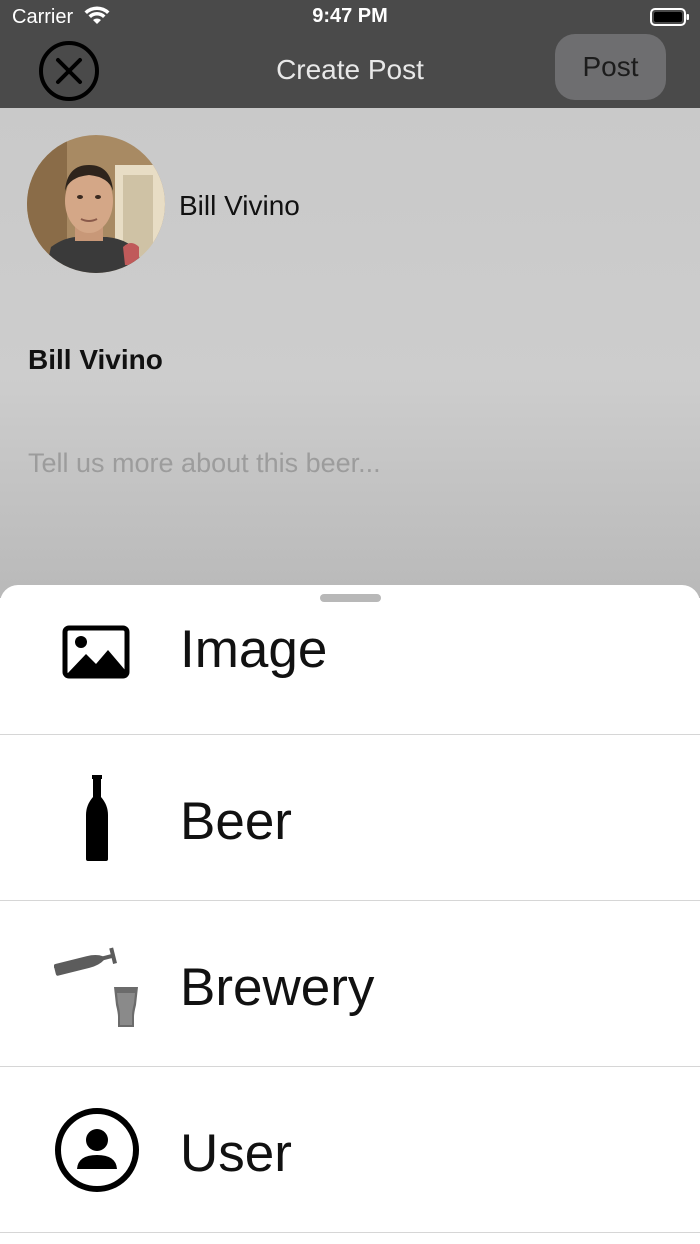 Image resolution: width=700 pixels, height=1244 pixels. What do you see at coordinates (97, 1150) in the screenshot?
I see `user-circle-icon` at bounding box center [97, 1150].